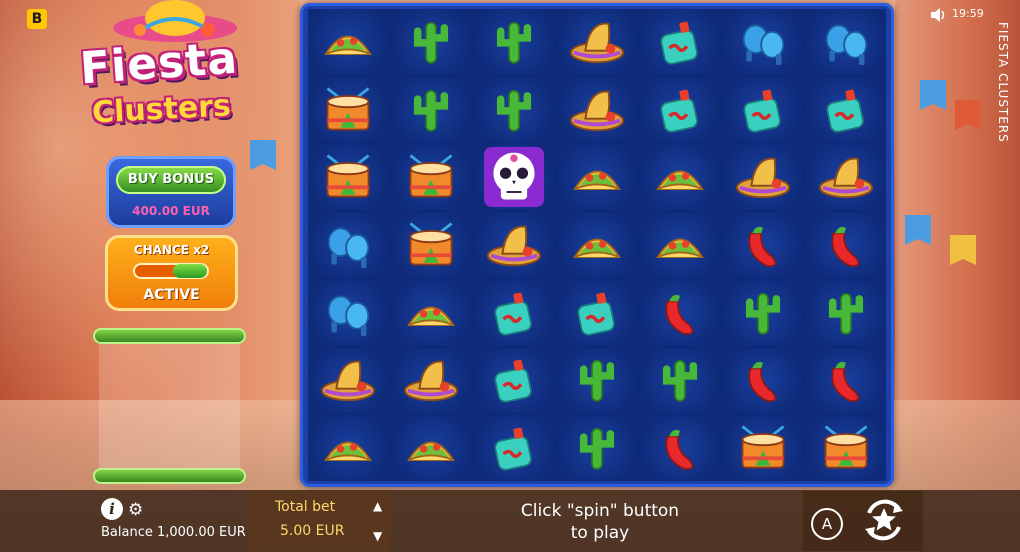  I want to click on buy-bonus-panel: BUY BONUS 400.00 EUR, so click(171, 192).